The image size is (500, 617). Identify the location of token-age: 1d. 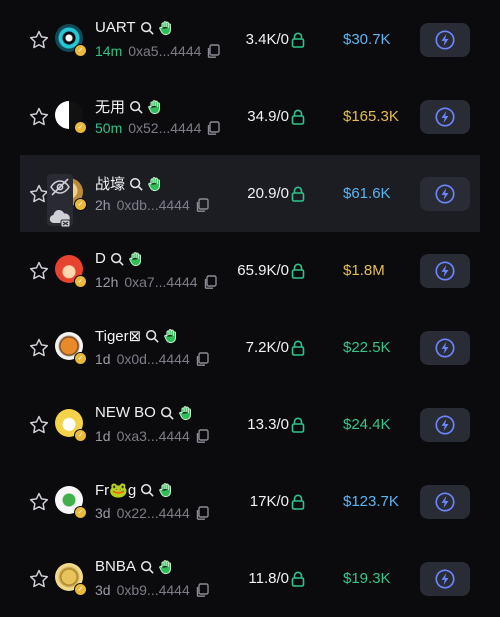
(103, 359).